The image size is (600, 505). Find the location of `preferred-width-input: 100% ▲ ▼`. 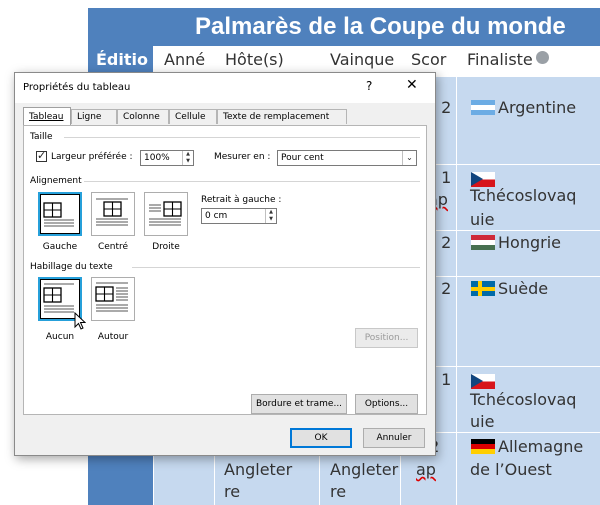

preferred-width-input: 100% ▲ ▼ is located at coordinates (167, 158).